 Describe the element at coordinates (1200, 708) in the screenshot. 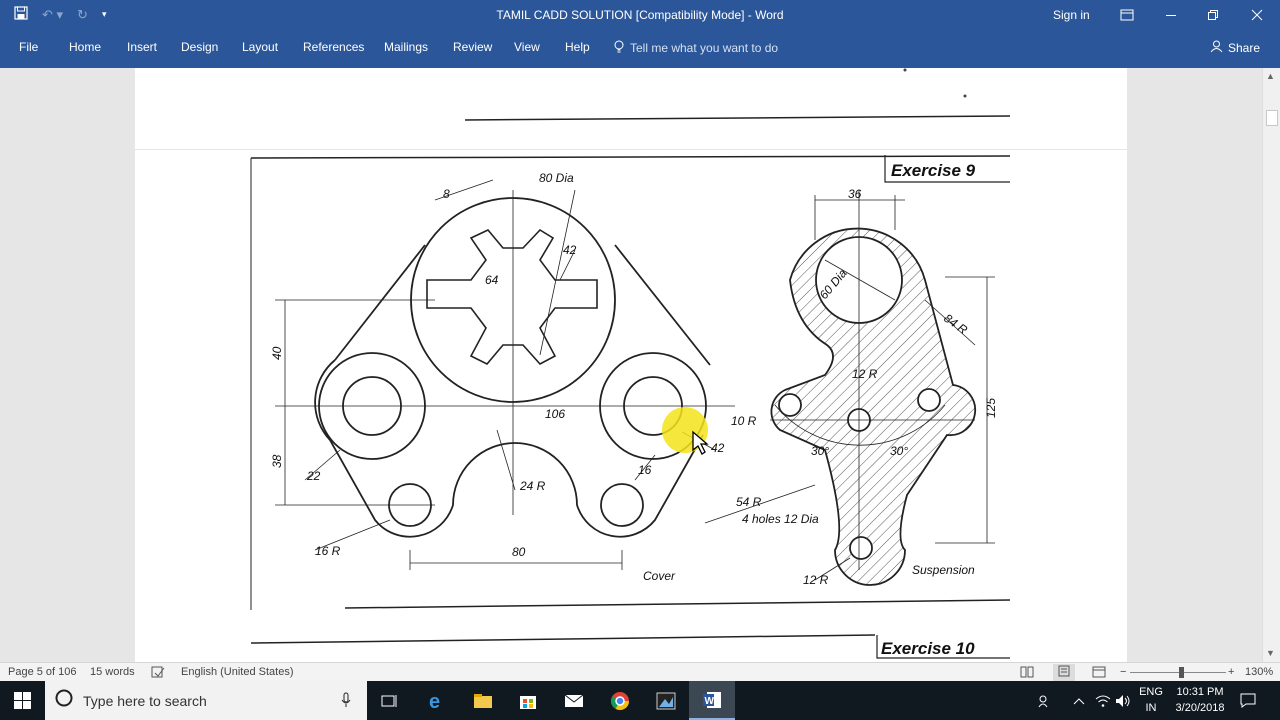

I see `clock-date: 3/20/2018` at that location.